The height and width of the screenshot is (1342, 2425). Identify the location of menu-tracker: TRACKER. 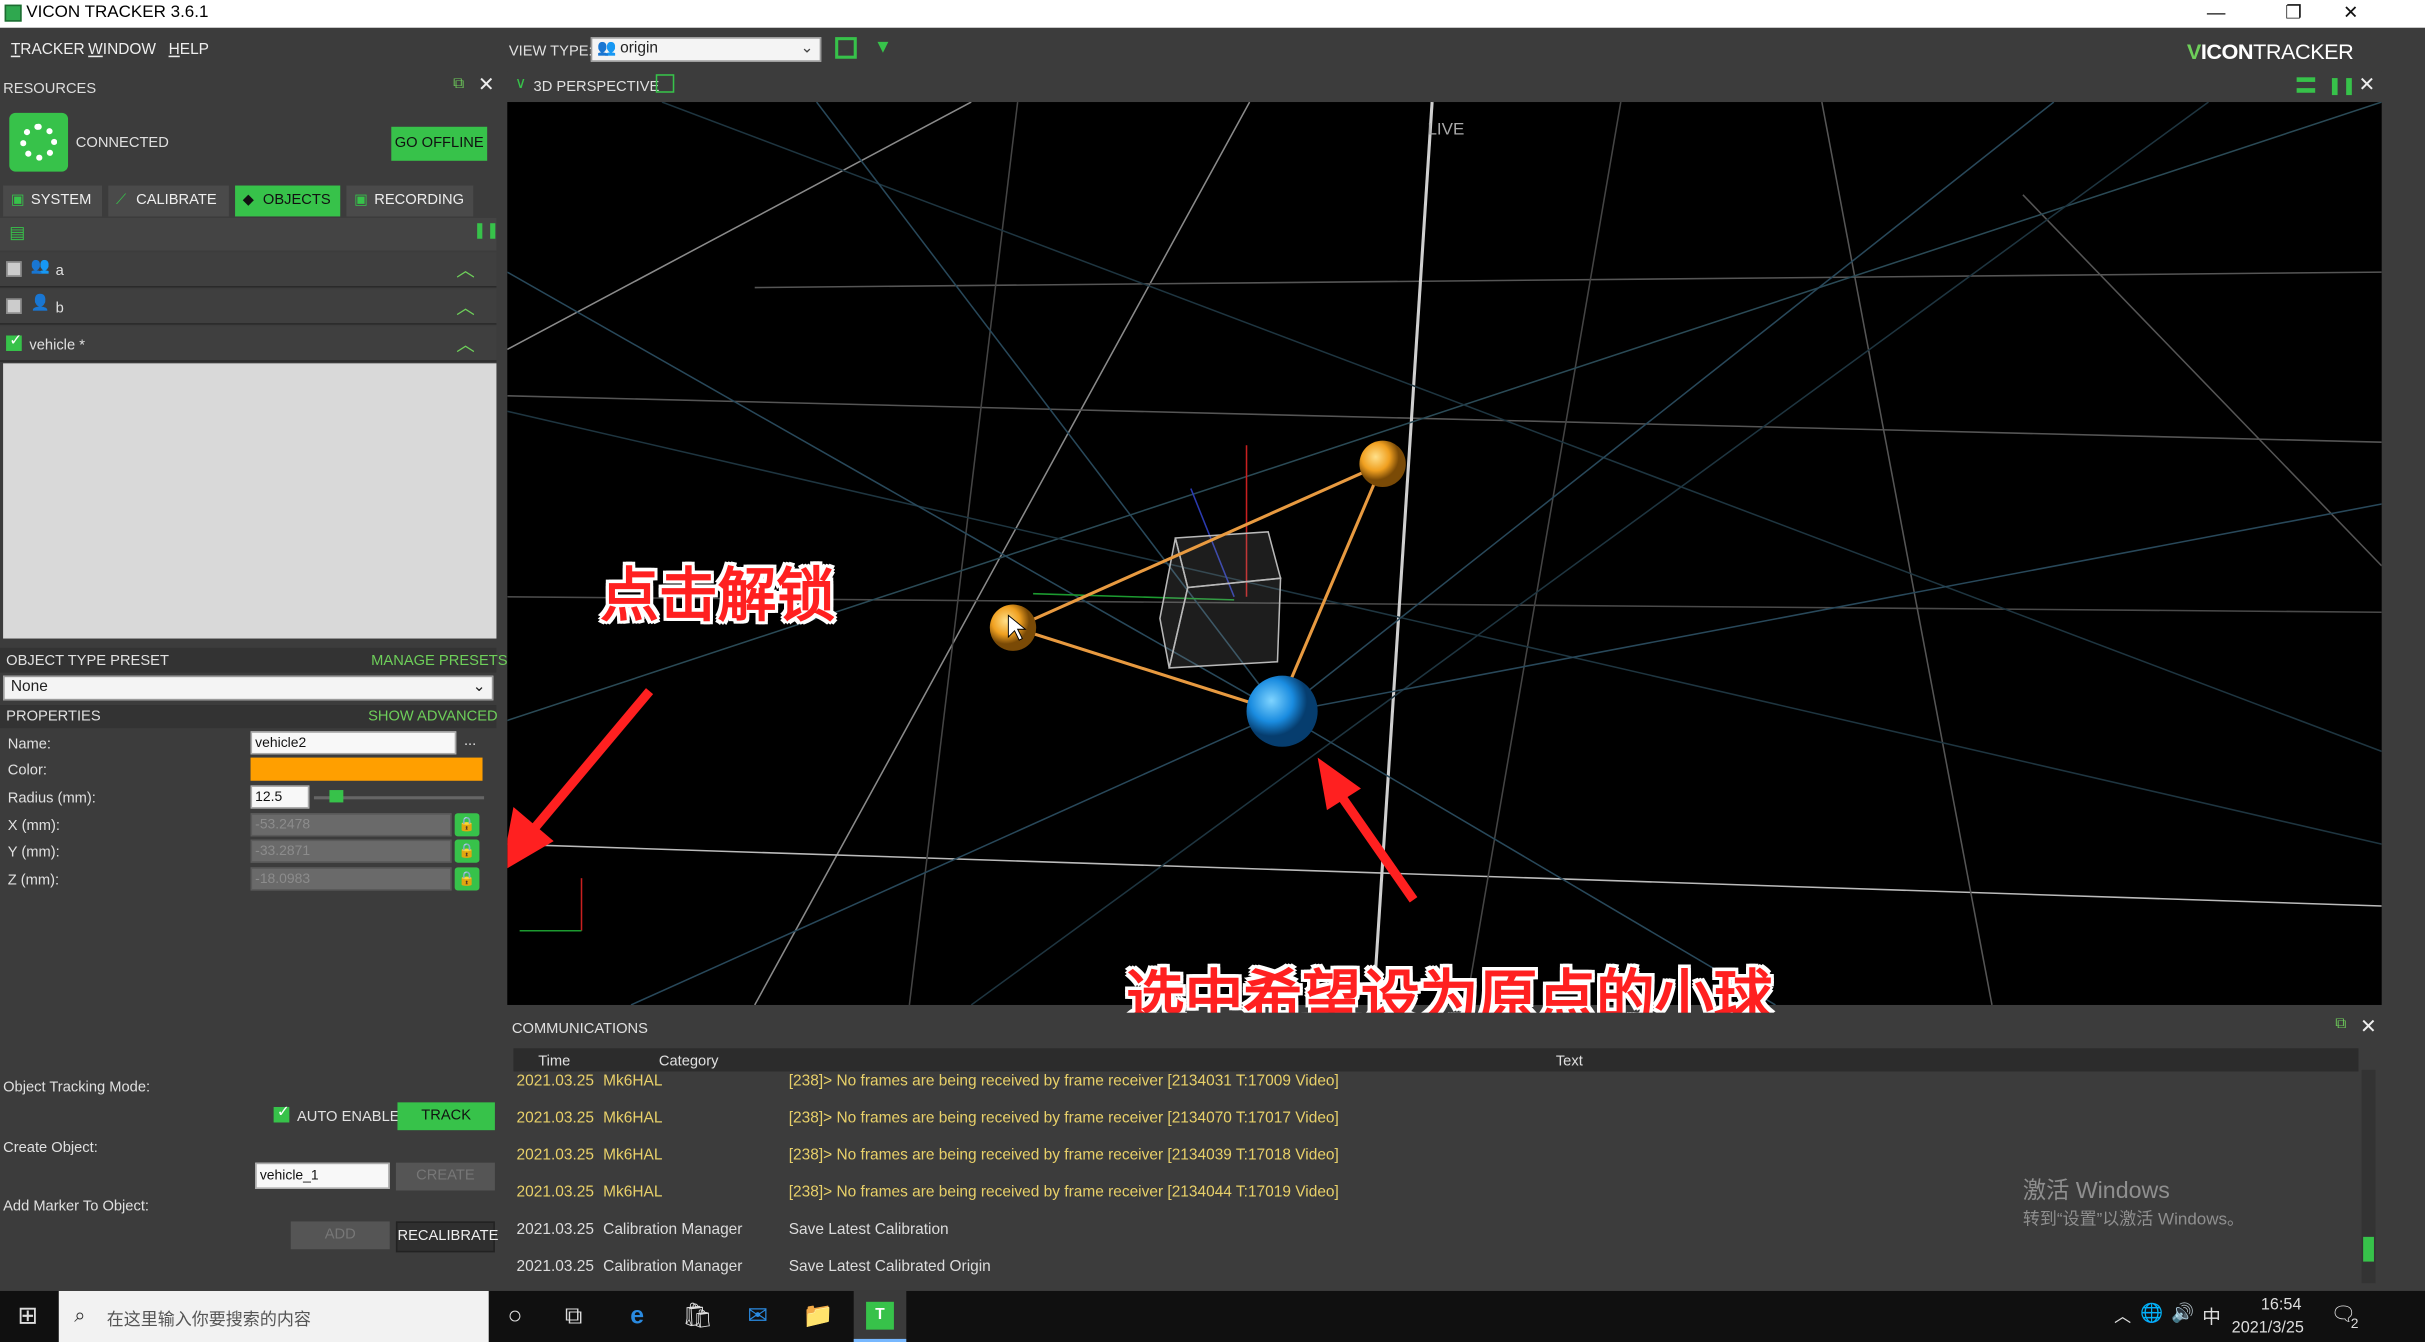
(48, 50).